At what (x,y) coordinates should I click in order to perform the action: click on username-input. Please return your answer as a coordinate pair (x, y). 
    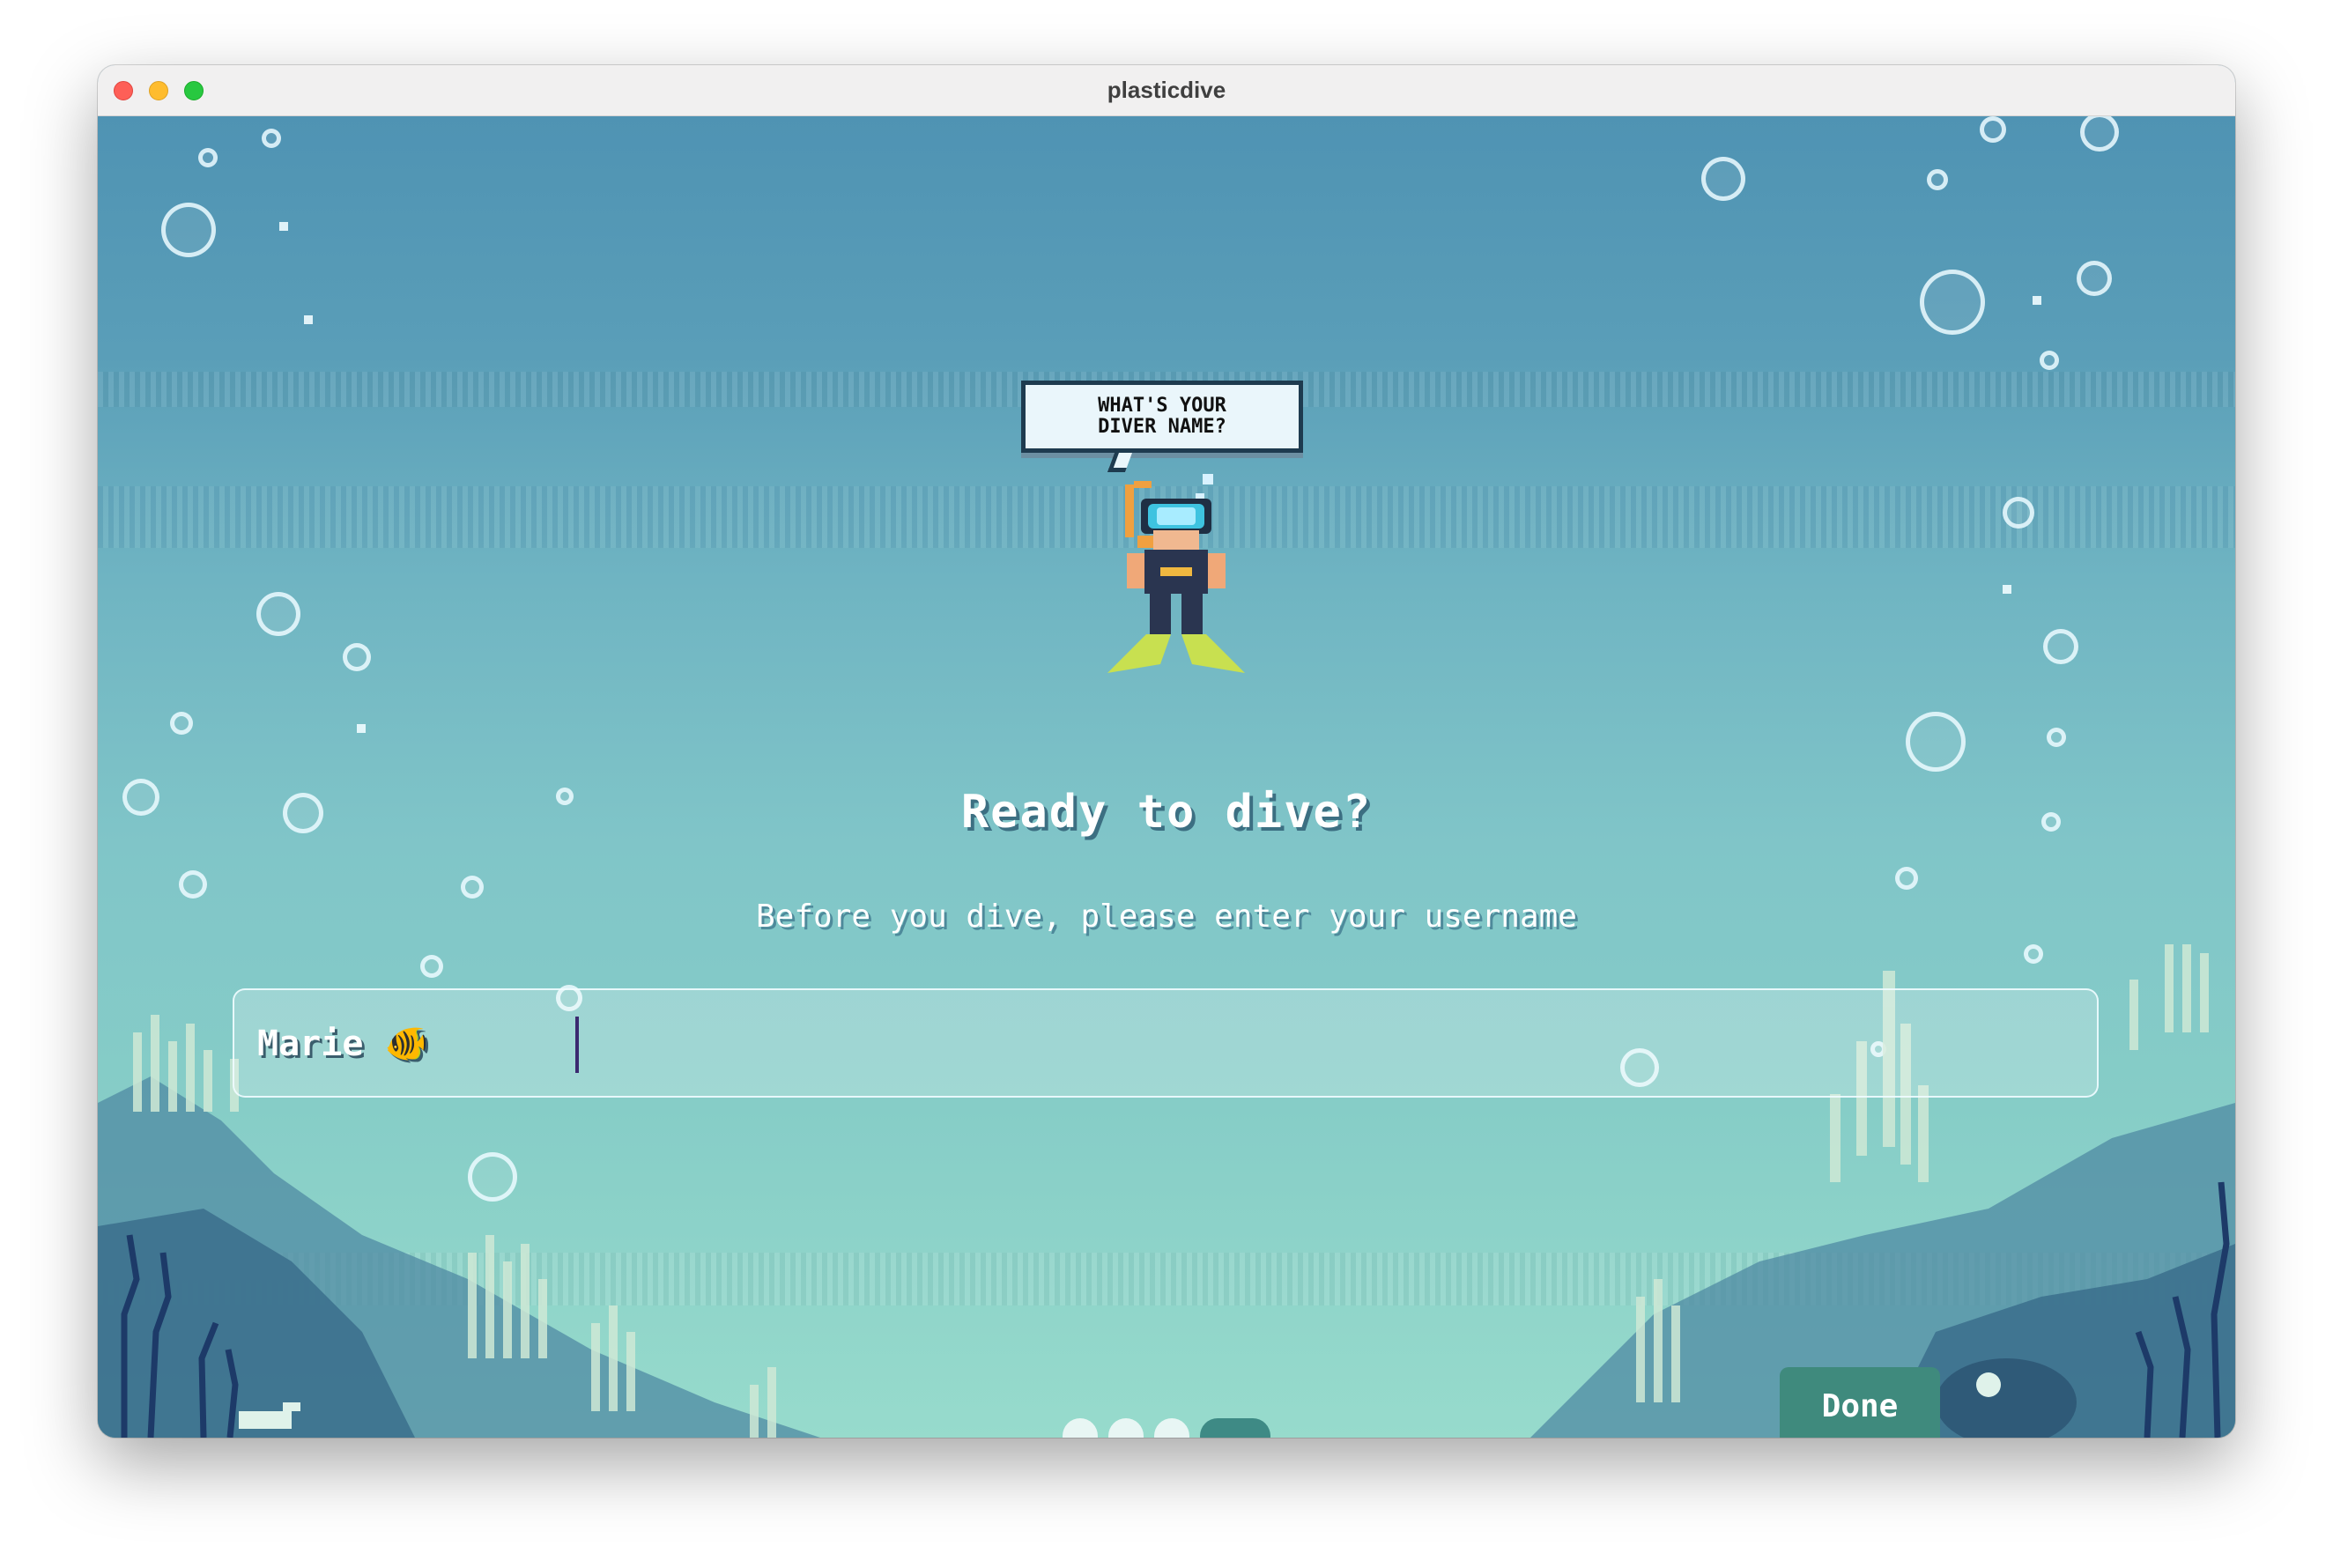
    Looking at the image, I should click on (1165, 1043).